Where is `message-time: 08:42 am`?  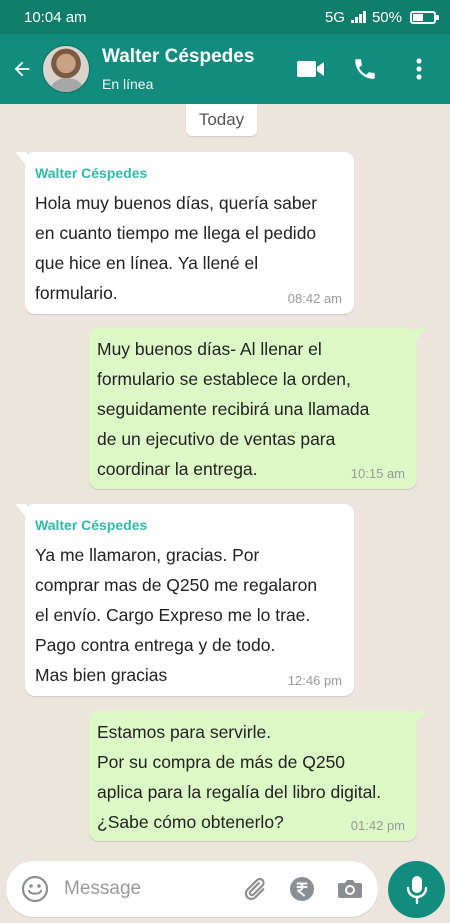
message-time: 08:42 am is located at coordinates (314, 298).